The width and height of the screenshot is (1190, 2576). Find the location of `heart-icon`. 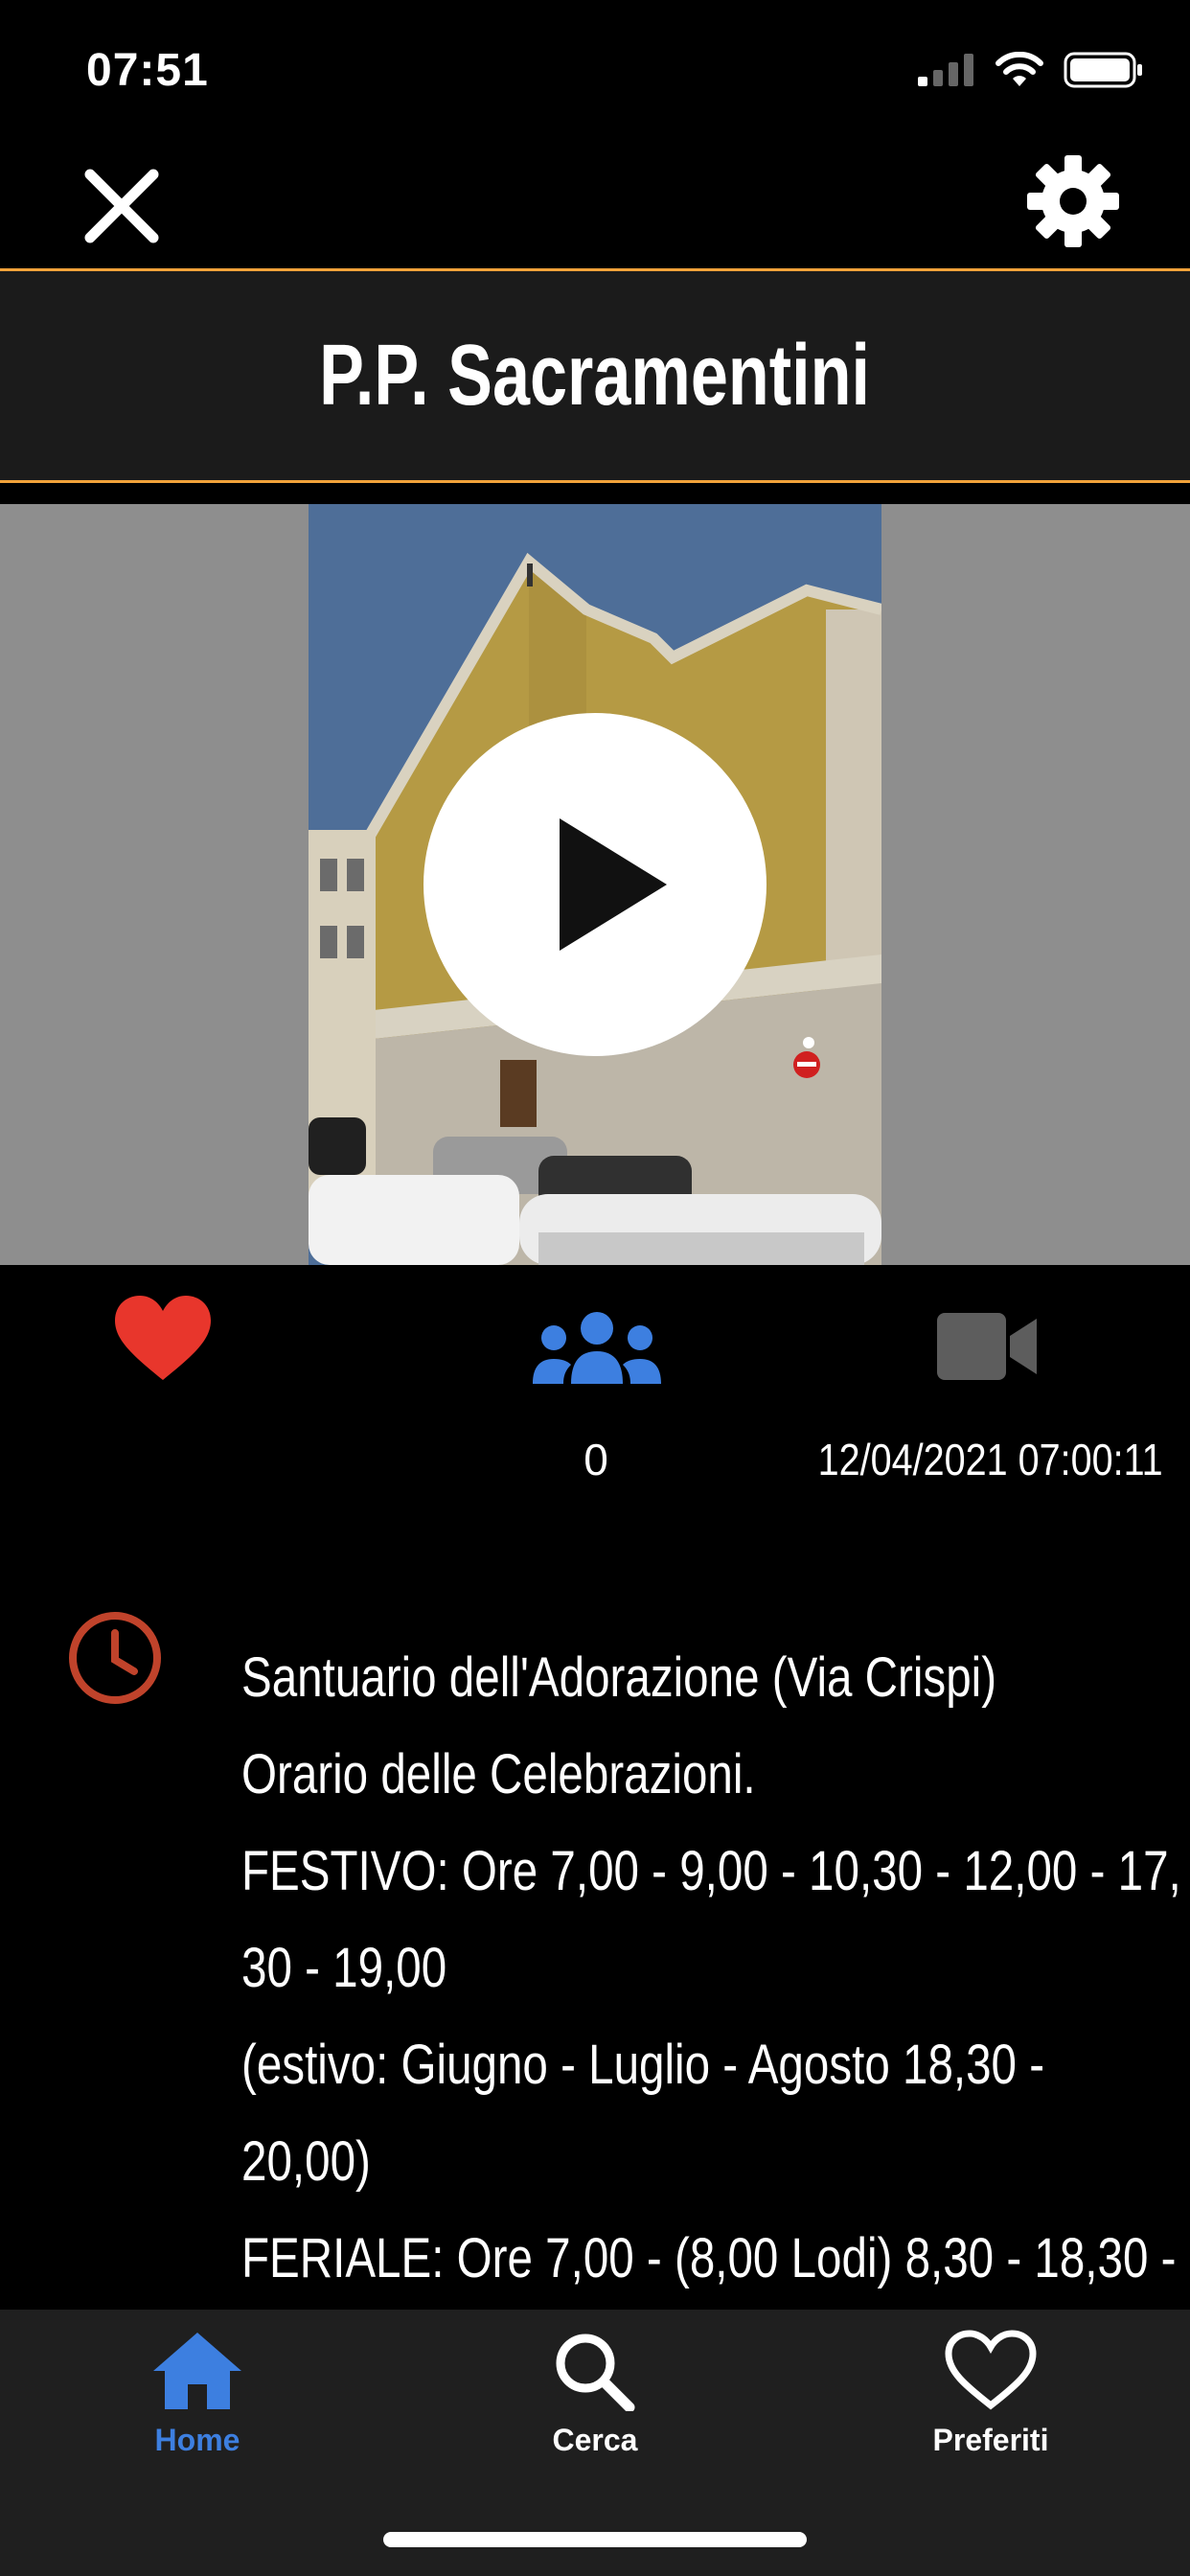

heart-icon is located at coordinates (163, 1338).